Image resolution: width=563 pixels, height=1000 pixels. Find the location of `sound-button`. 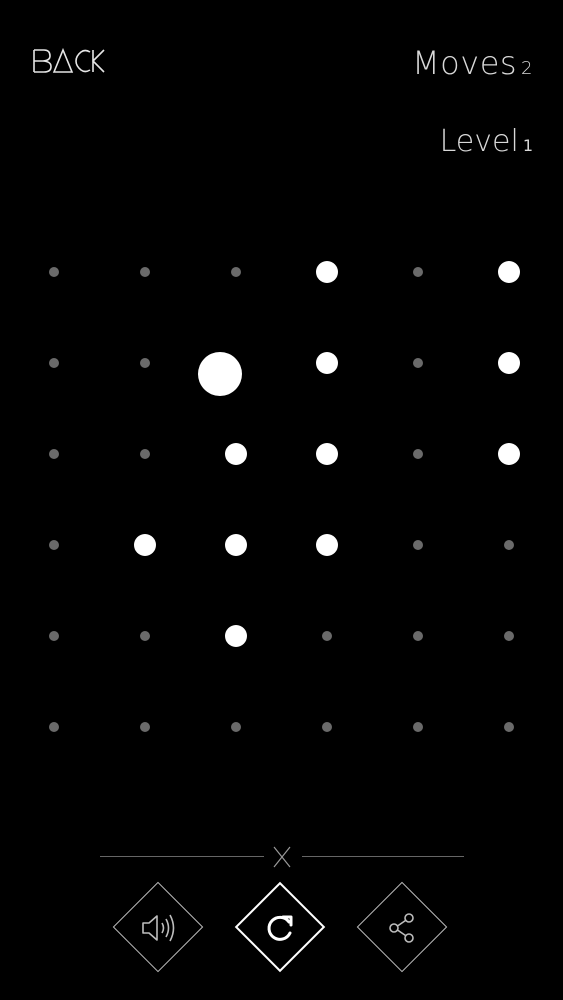

sound-button is located at coordinates (159, 928).